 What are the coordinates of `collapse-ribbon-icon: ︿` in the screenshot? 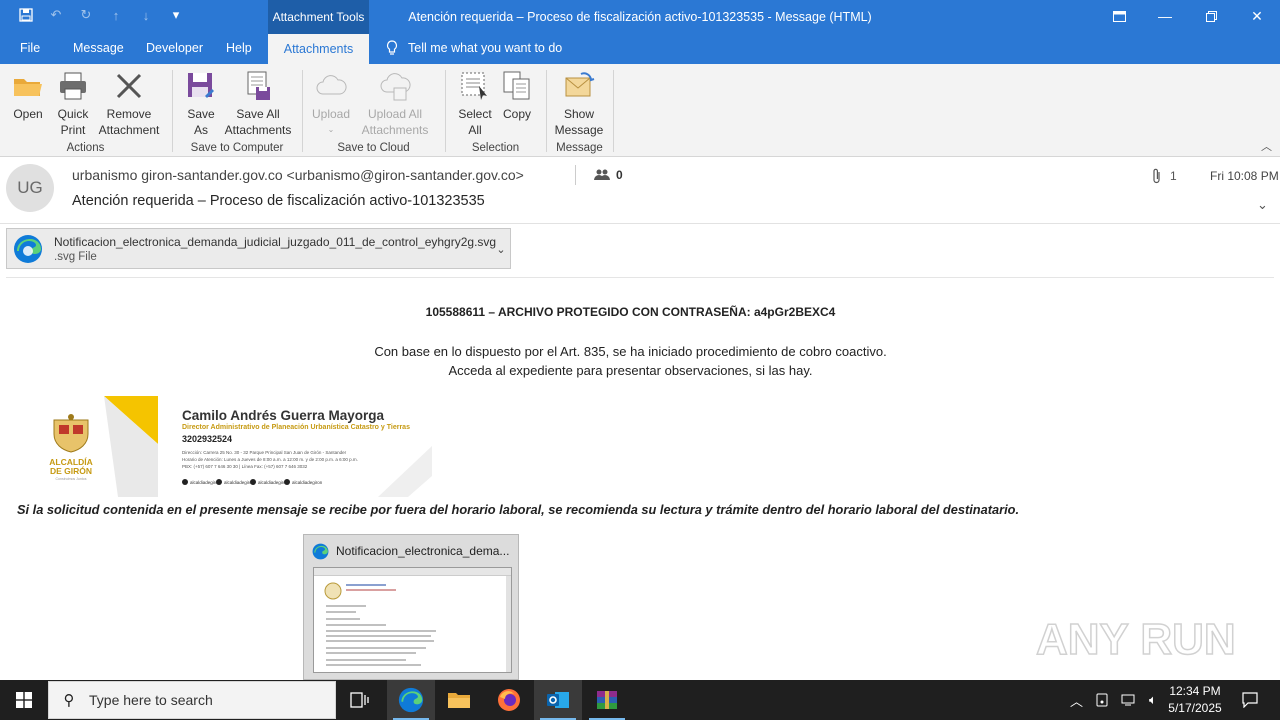 It's located at (1266, 146).